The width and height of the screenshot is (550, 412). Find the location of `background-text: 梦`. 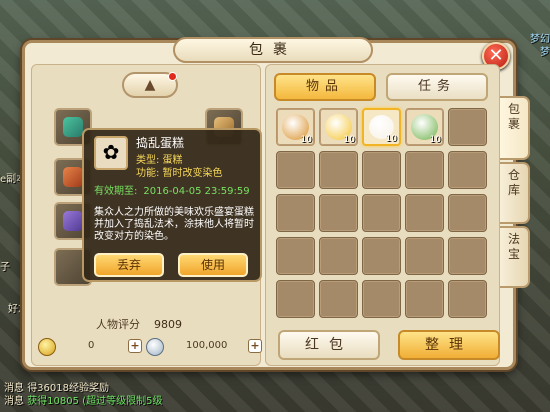

background-text: 梦 is located at coordinates (545, 52).